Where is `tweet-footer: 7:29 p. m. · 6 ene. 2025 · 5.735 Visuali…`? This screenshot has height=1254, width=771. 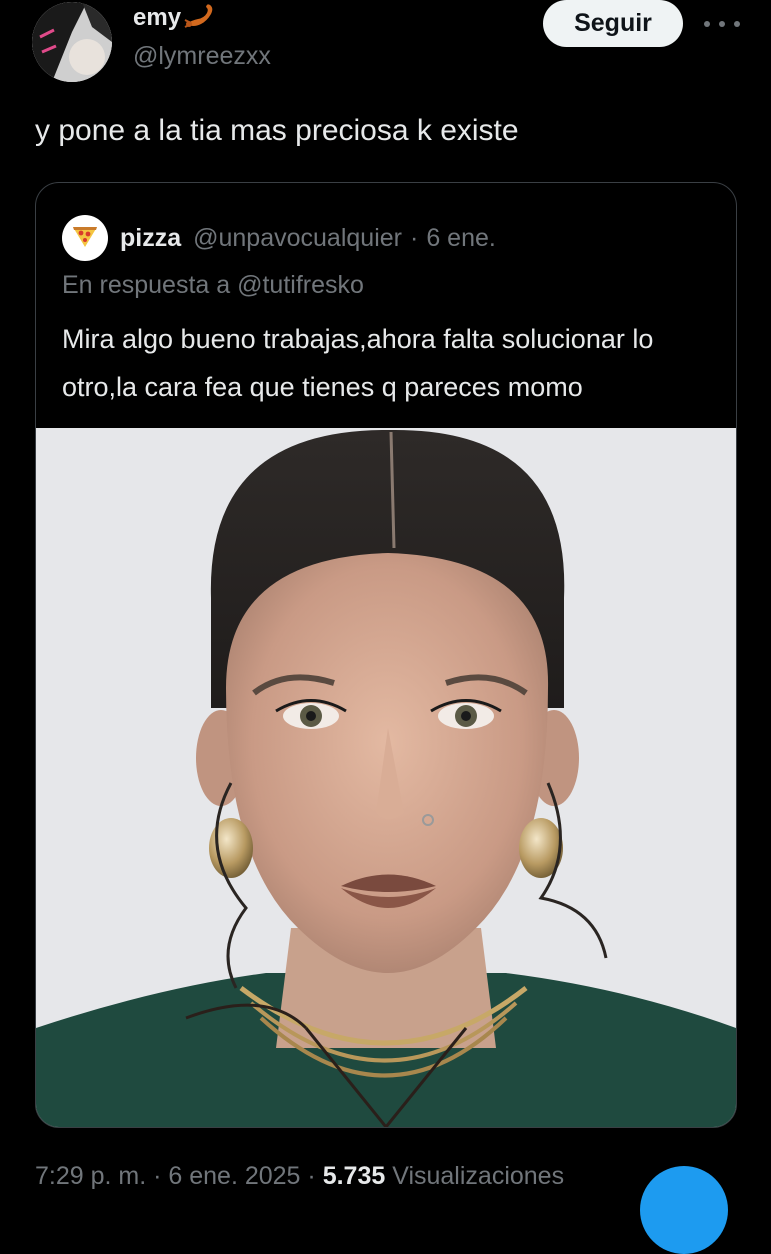 tweet-footer: 7:29 p. m. · 6 ene. 2025 · 5.735 Visuali… is located at coordinates (299, 1176).